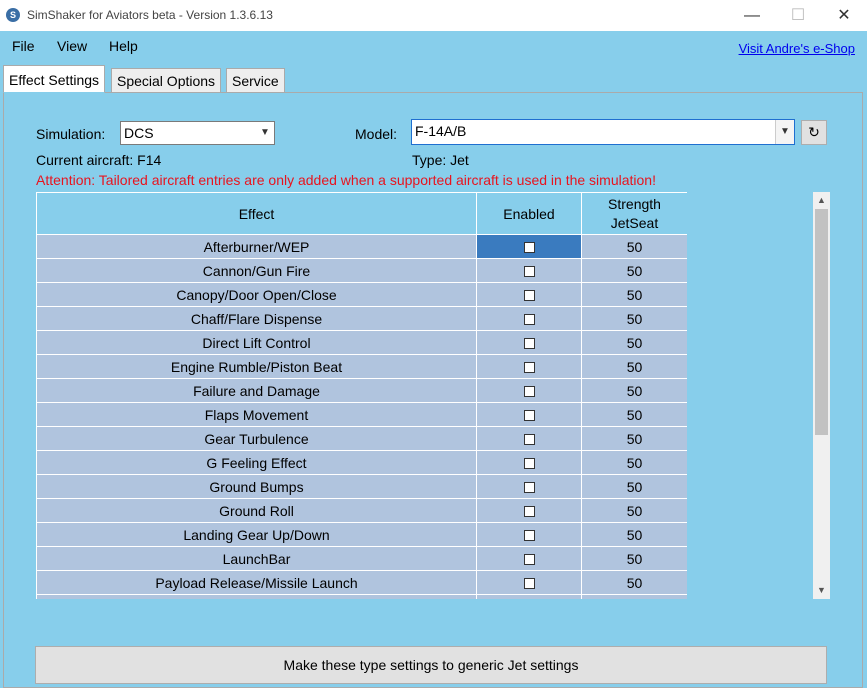 Image resolution: width=867 pixels, height=688 pixels. I want to click on table-row: G Feeling Effect 50, so click(361, 462).